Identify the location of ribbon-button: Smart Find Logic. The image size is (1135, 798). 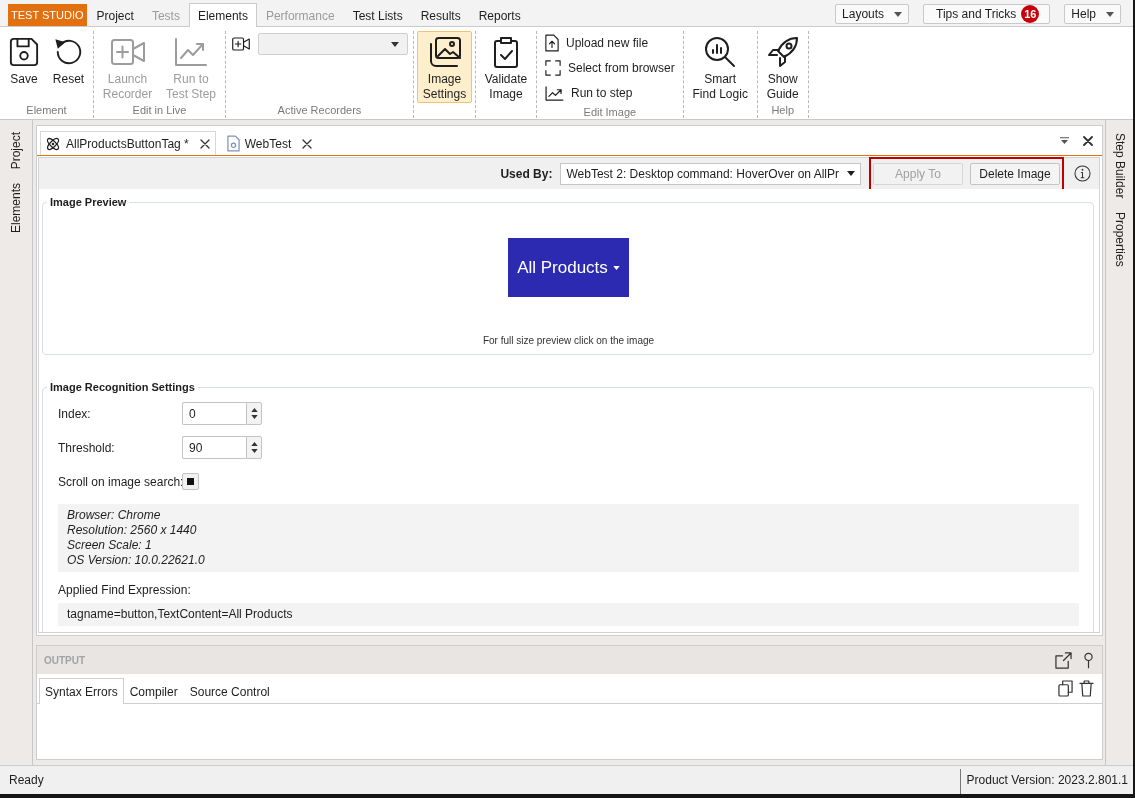
(720, 67).